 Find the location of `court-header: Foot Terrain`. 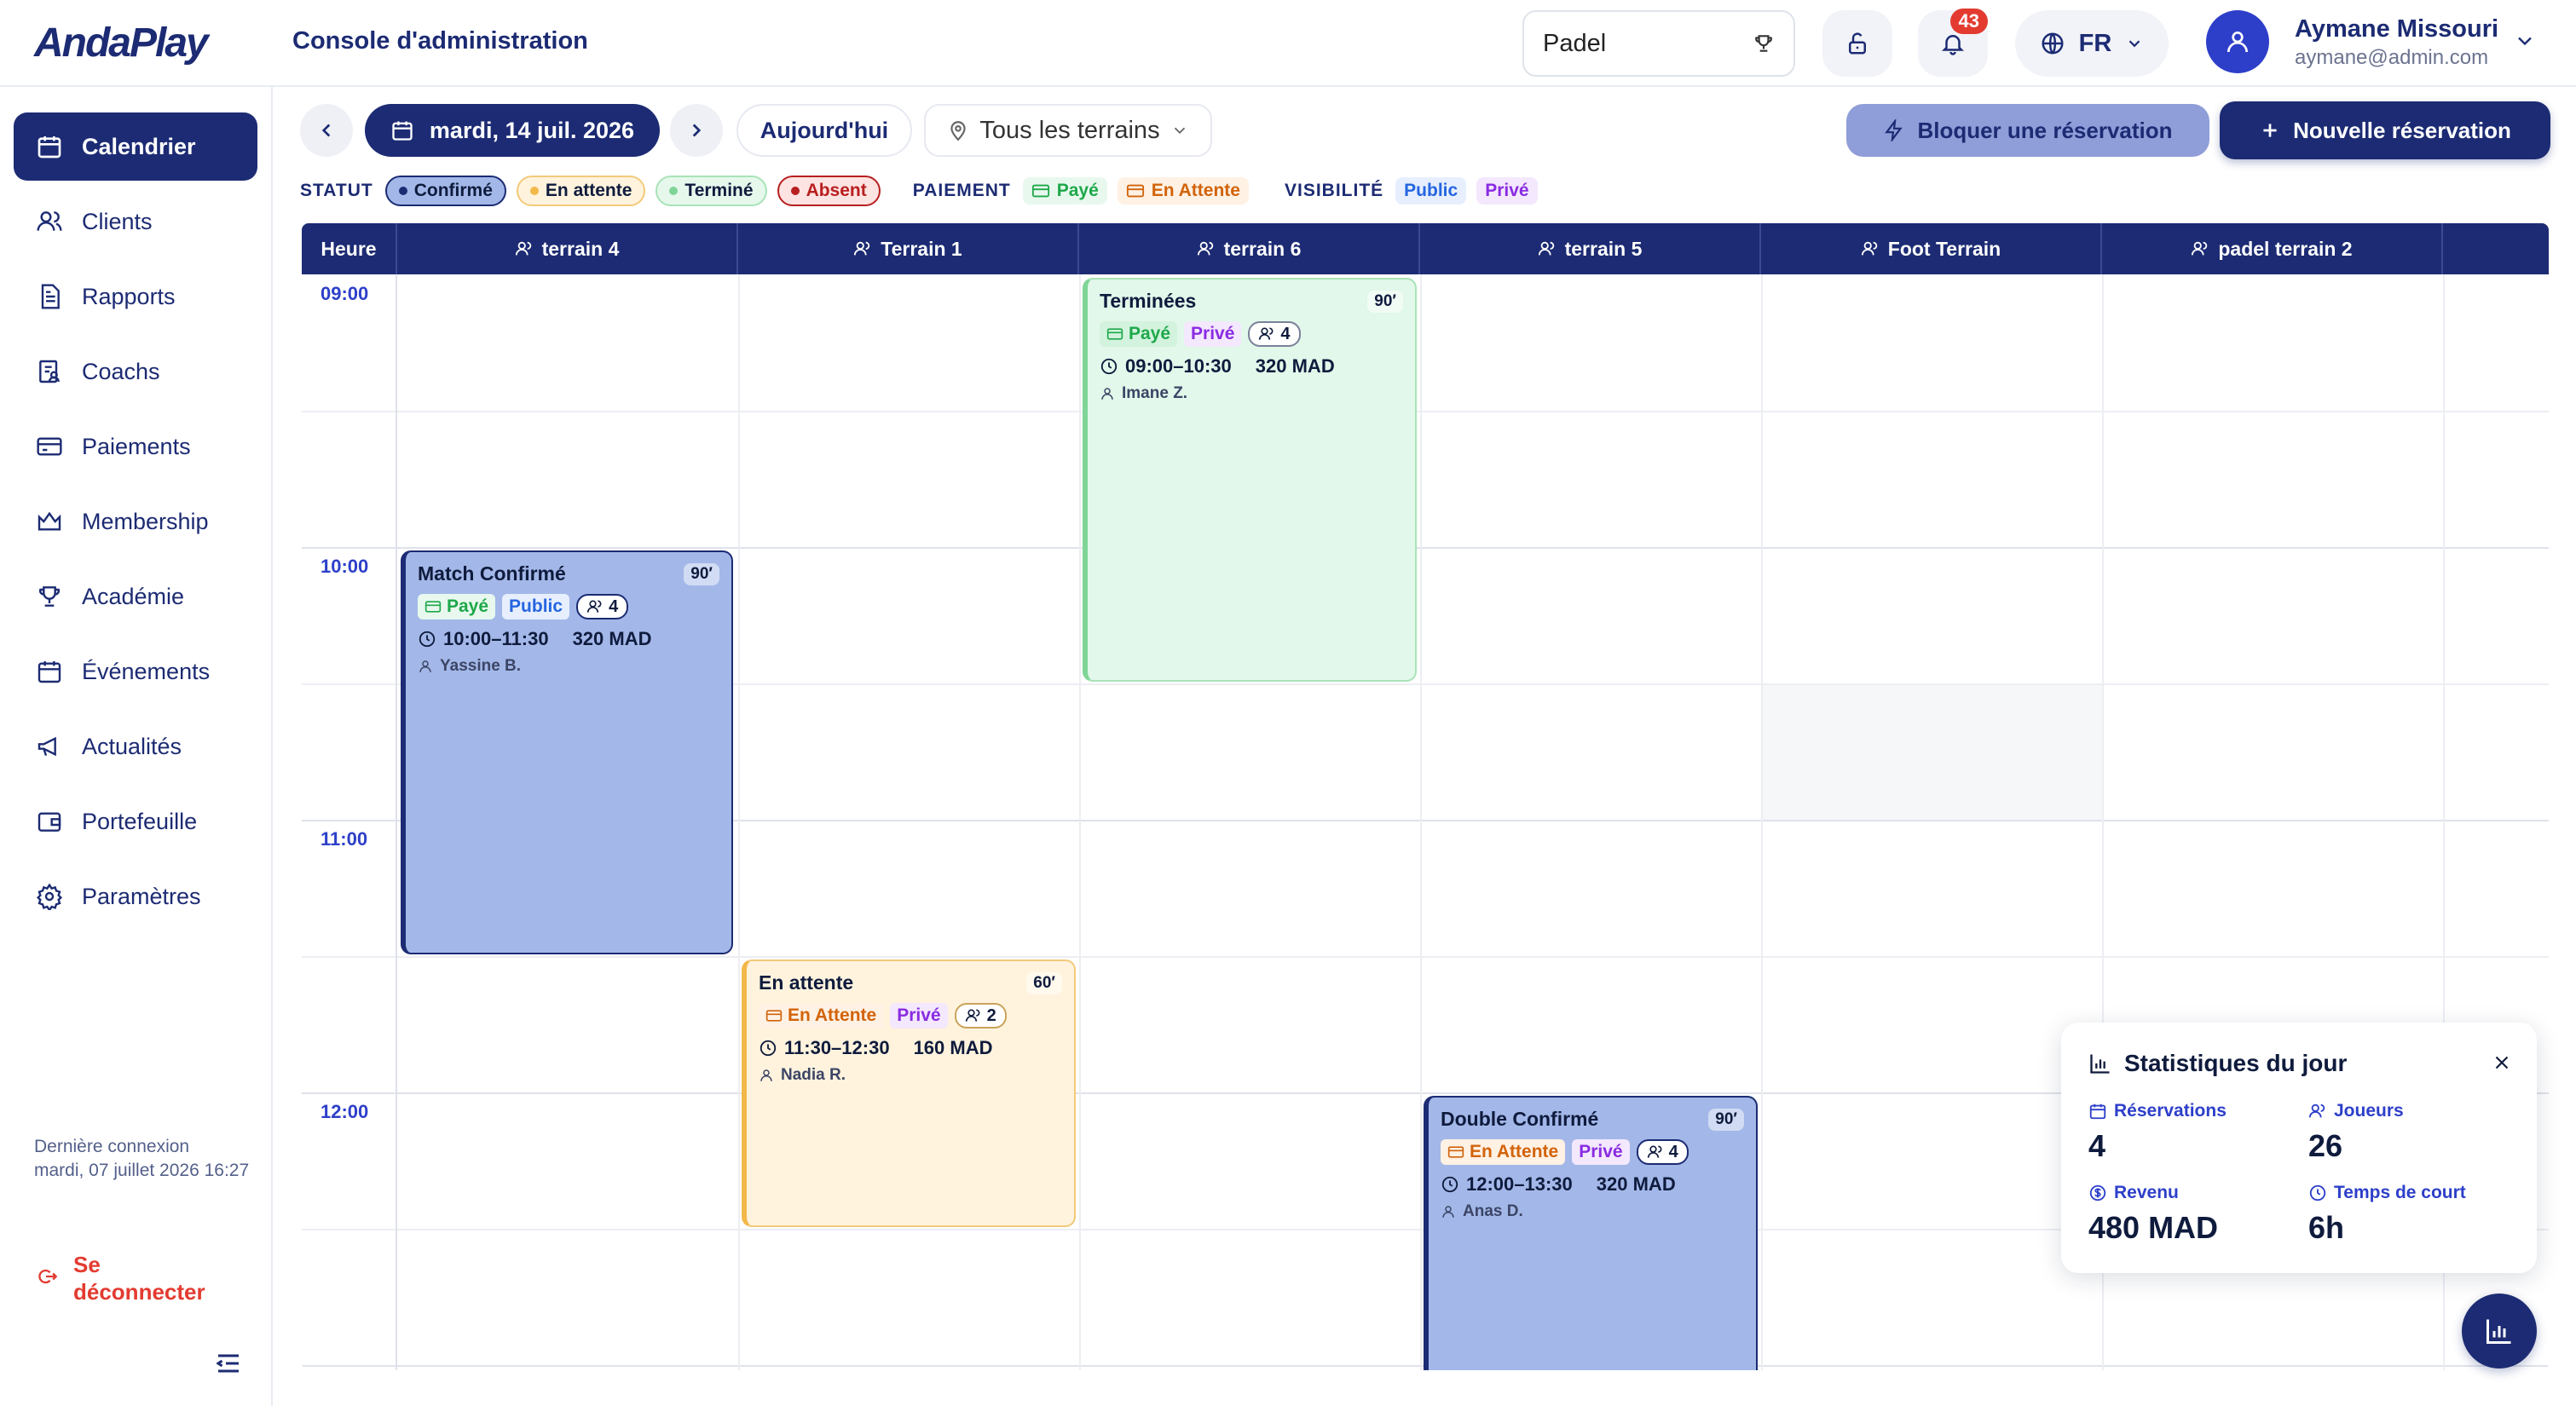

court-header: Foot Terrain is located at coordinates (1931, 248).